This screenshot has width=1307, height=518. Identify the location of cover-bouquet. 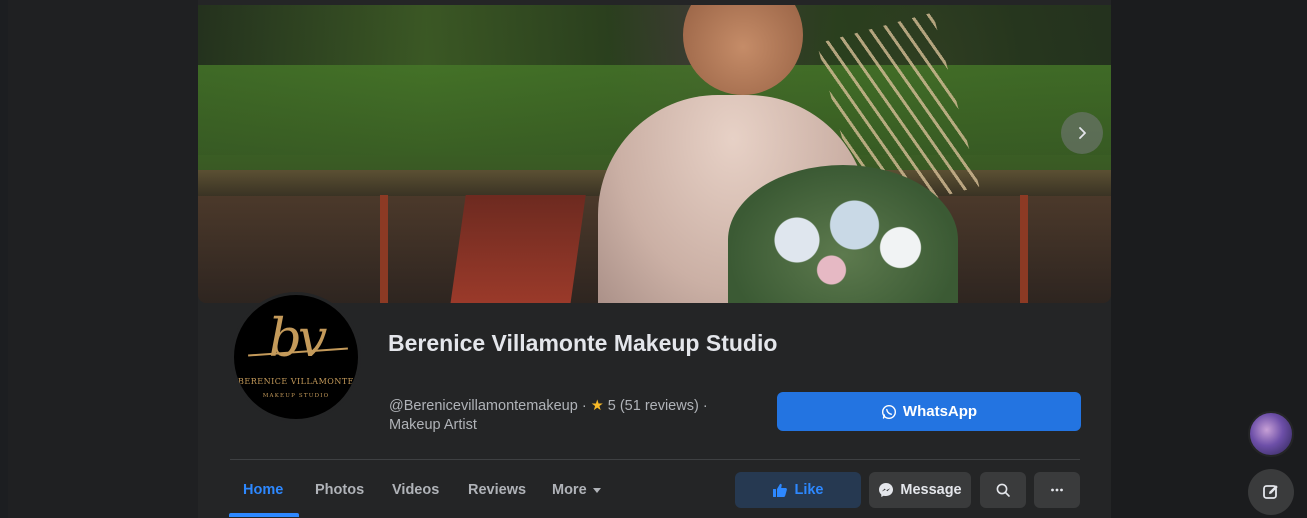
(843, 234).